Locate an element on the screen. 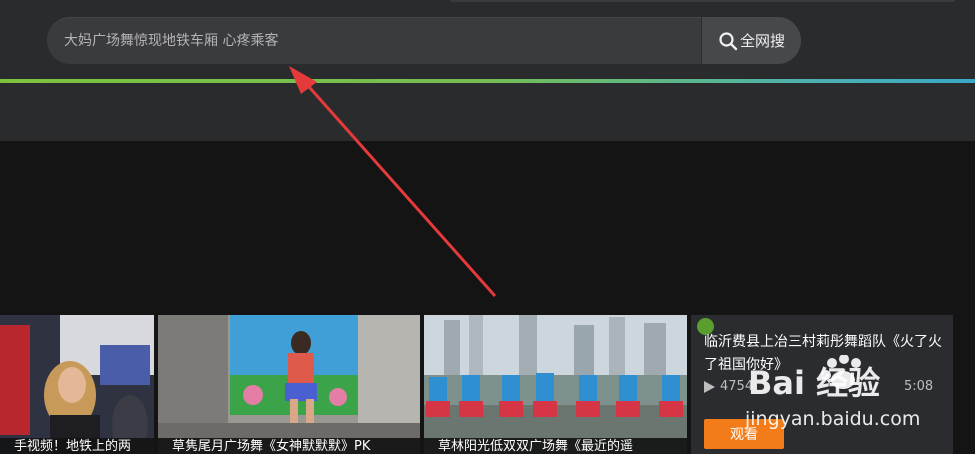 This screenshot has height=454, width=975. search-input is located at coordinates (374, 40).